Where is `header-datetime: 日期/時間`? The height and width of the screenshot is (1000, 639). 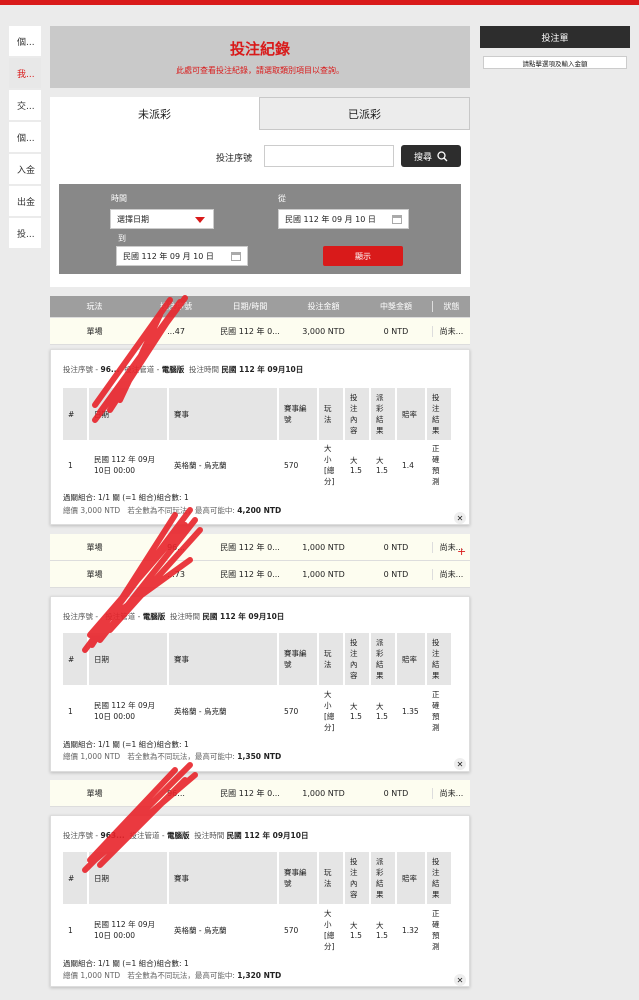 header-datetime: 日期/時間 is located at coordinates (250, 306).